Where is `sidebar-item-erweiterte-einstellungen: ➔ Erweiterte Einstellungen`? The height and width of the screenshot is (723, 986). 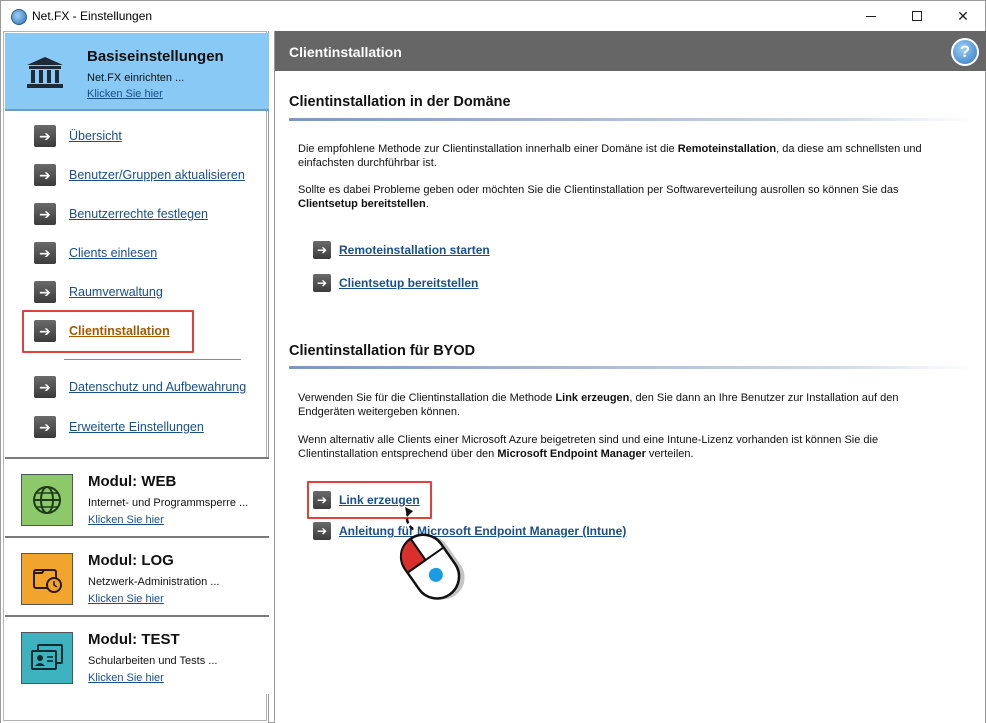
sidebar-item-erweiterte-einstellungen: ➔ Erweiterte Einstellungen is located at coordinates (119, 427).